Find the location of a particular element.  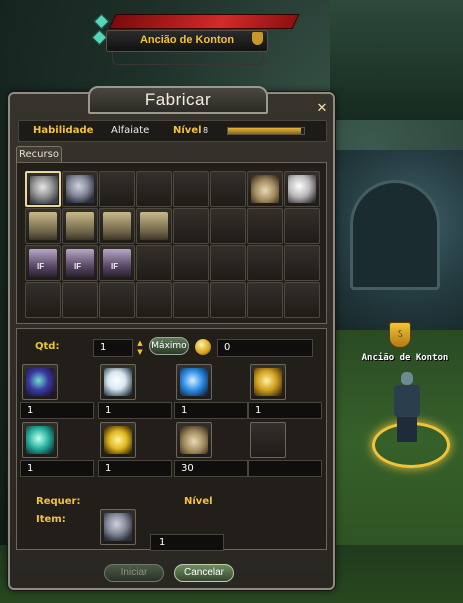

purple-orb-icon is located at coordinates (40, 382).